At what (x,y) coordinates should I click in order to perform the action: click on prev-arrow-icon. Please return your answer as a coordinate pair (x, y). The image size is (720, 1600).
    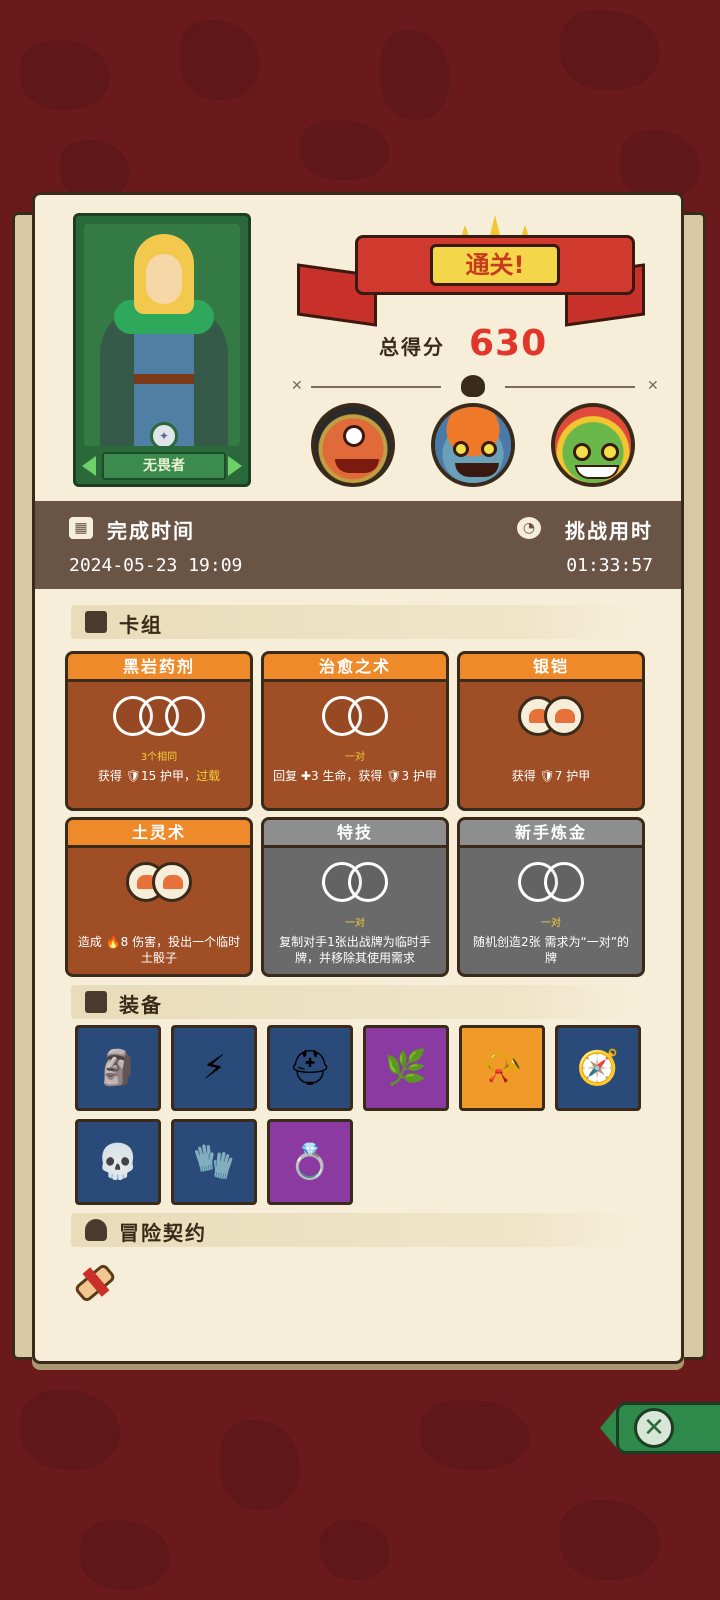
    Looking at the image, I should click on (89, 466).